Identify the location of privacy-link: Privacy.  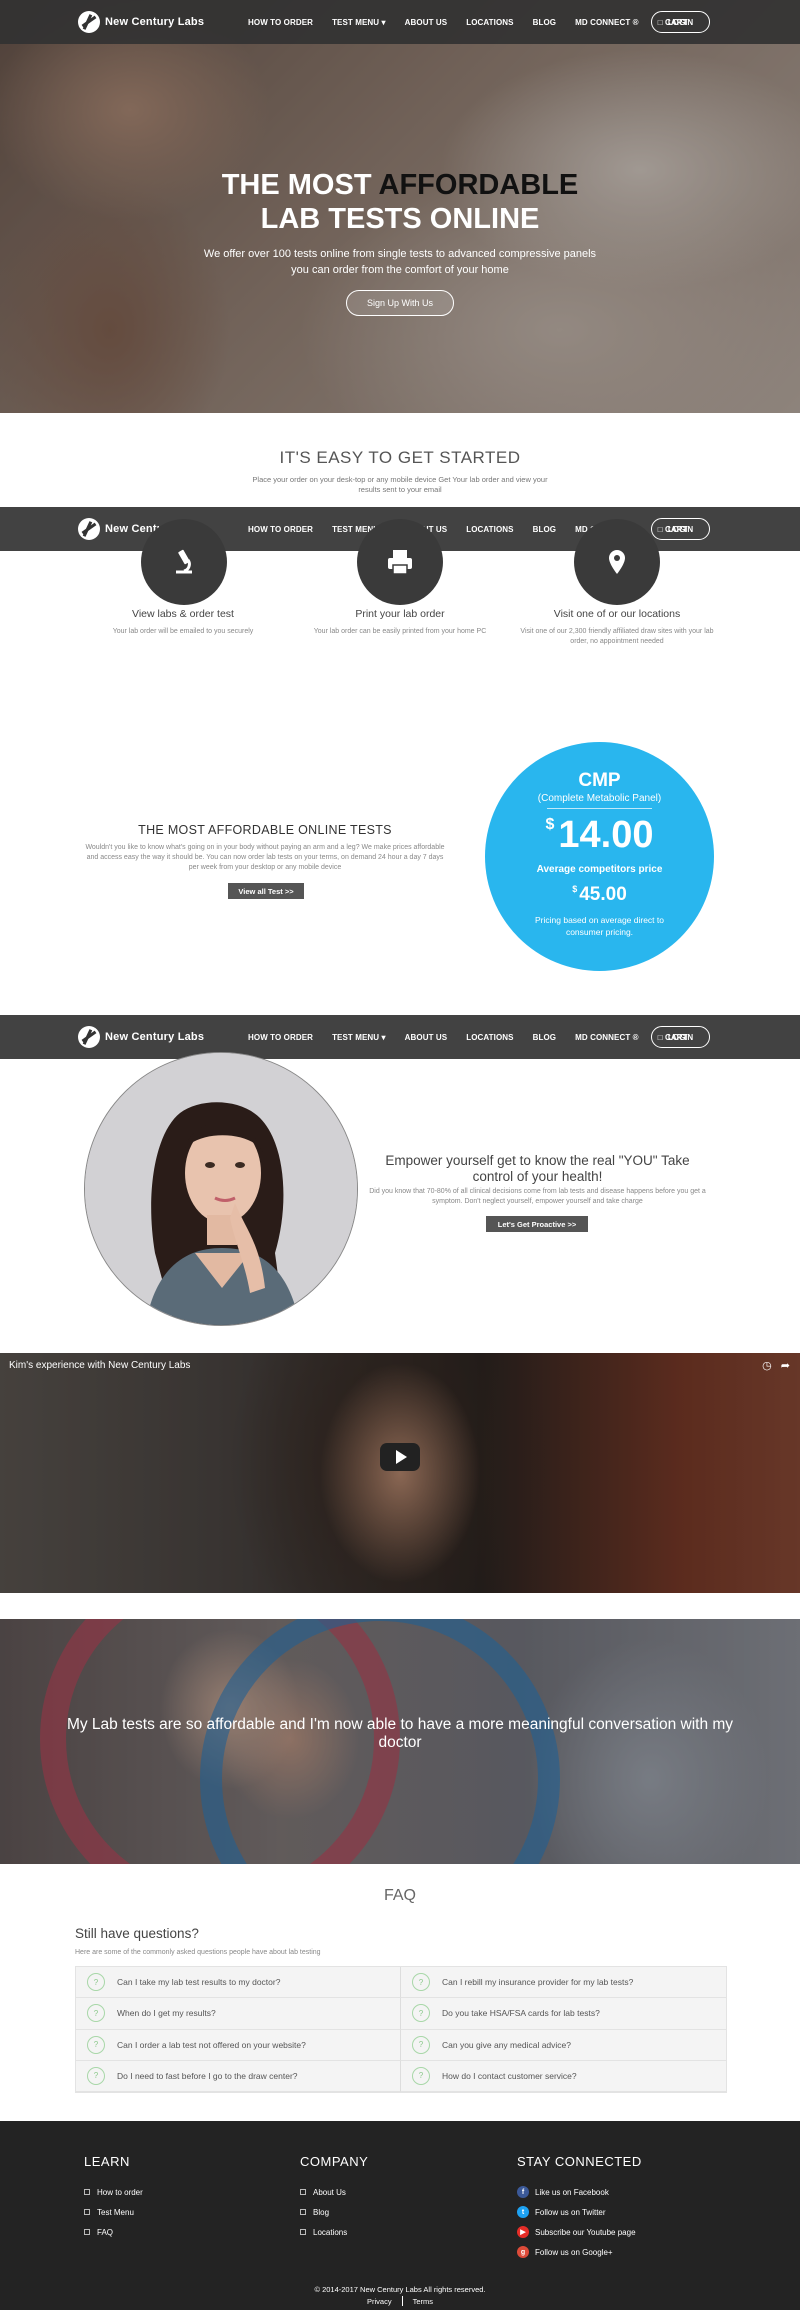
(379, 2301).